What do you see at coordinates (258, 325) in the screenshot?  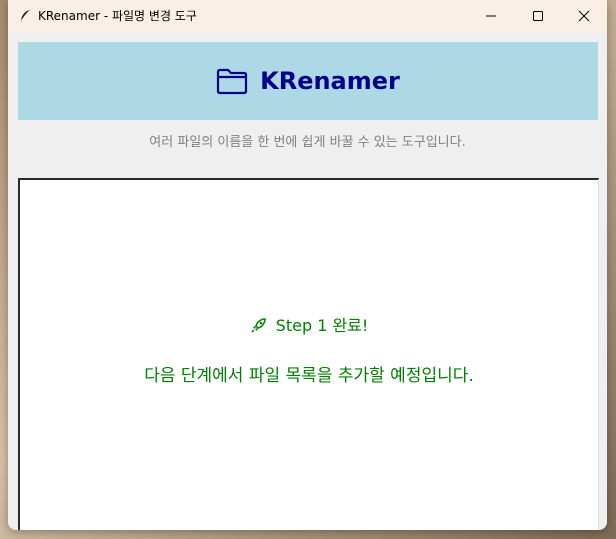 I see `rocket-icon` at bounding box center [258, 325].